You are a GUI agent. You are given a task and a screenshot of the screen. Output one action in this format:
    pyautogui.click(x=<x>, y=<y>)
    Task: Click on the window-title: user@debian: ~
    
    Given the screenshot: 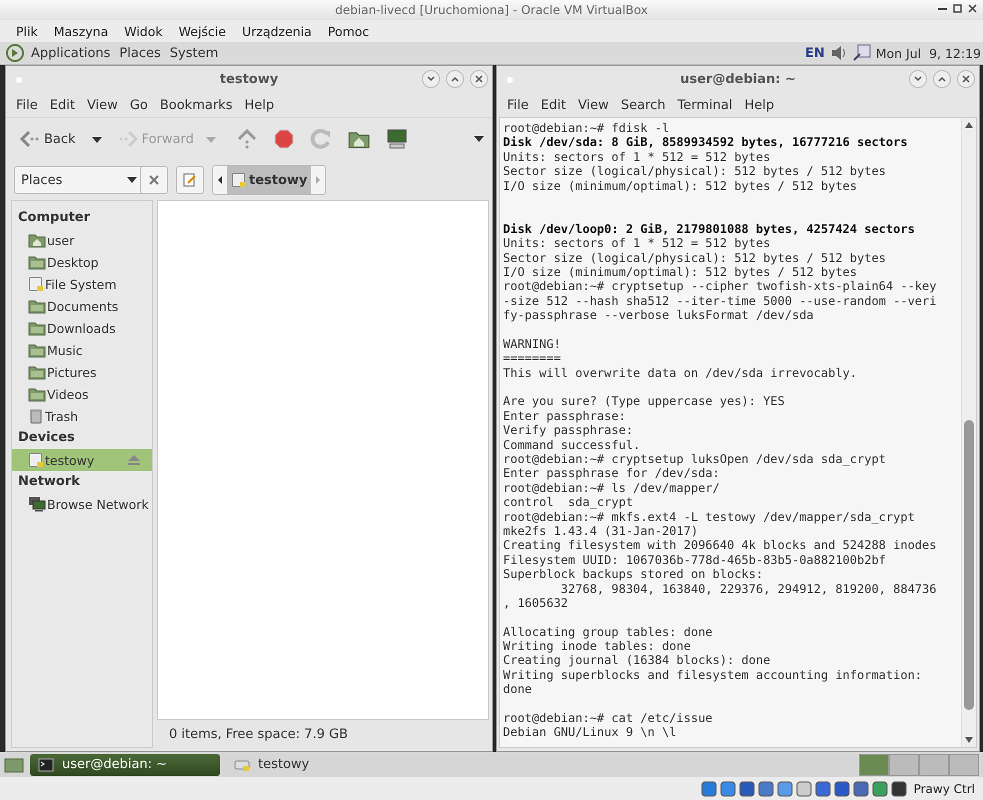 What is the action you would take?
    pyautogui.click(x=738, y=79)
    